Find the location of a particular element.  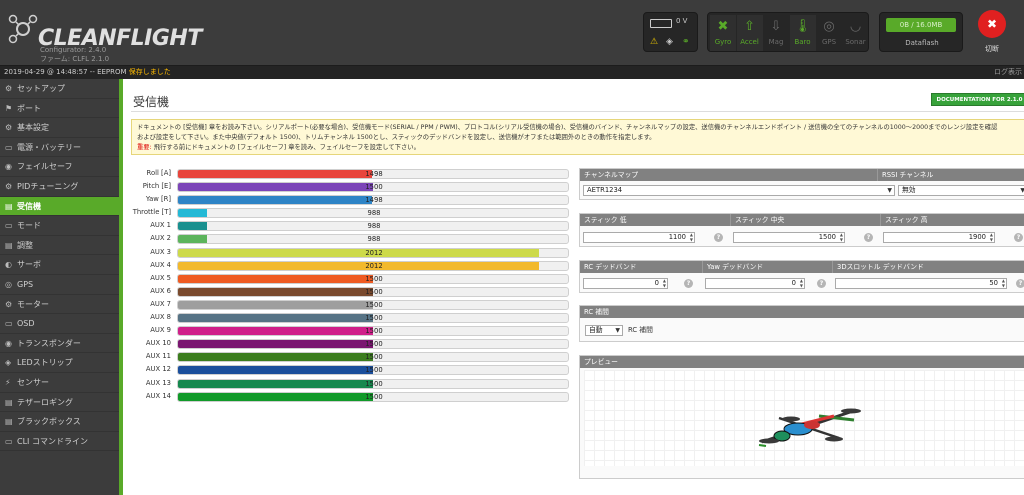

version-info: Configurator: 2.4.0 ファーム: CLFL 2.1.0 is located at coordinates (74, 55).